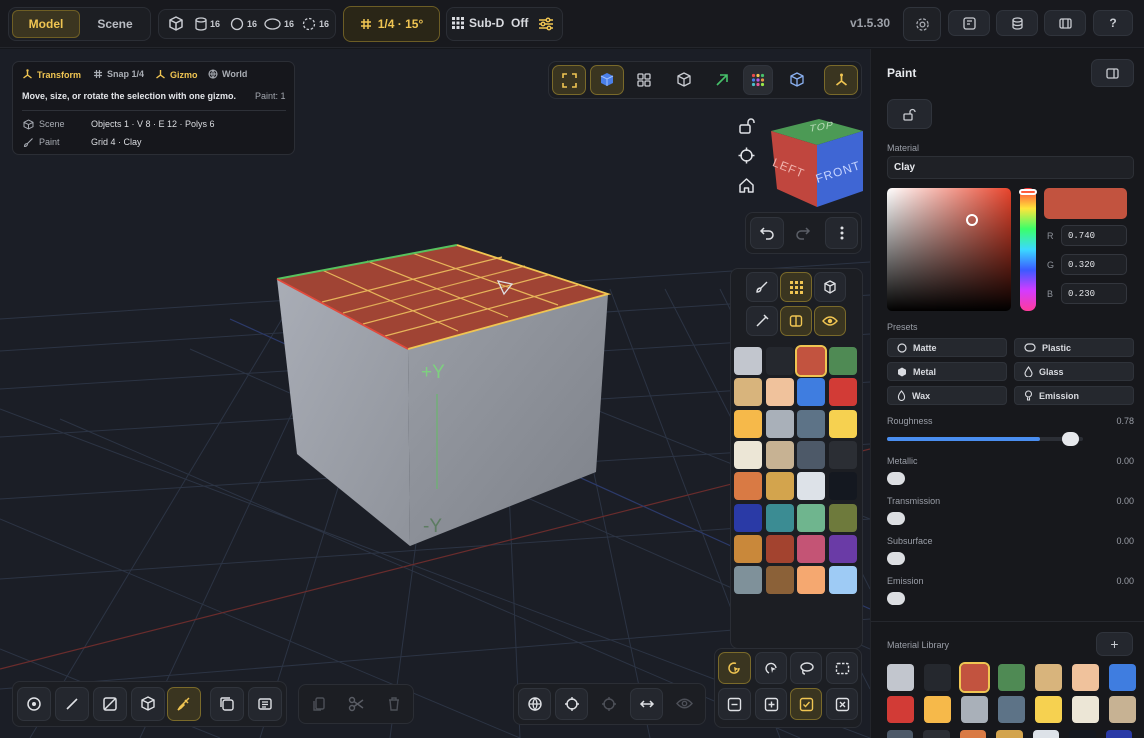 The height and width of the screenshot is (738, 1144). What do you see at coordinates (684, 703) in the screenshot?
I see `eye-disabled-icon` at bounding box center [684, 703].